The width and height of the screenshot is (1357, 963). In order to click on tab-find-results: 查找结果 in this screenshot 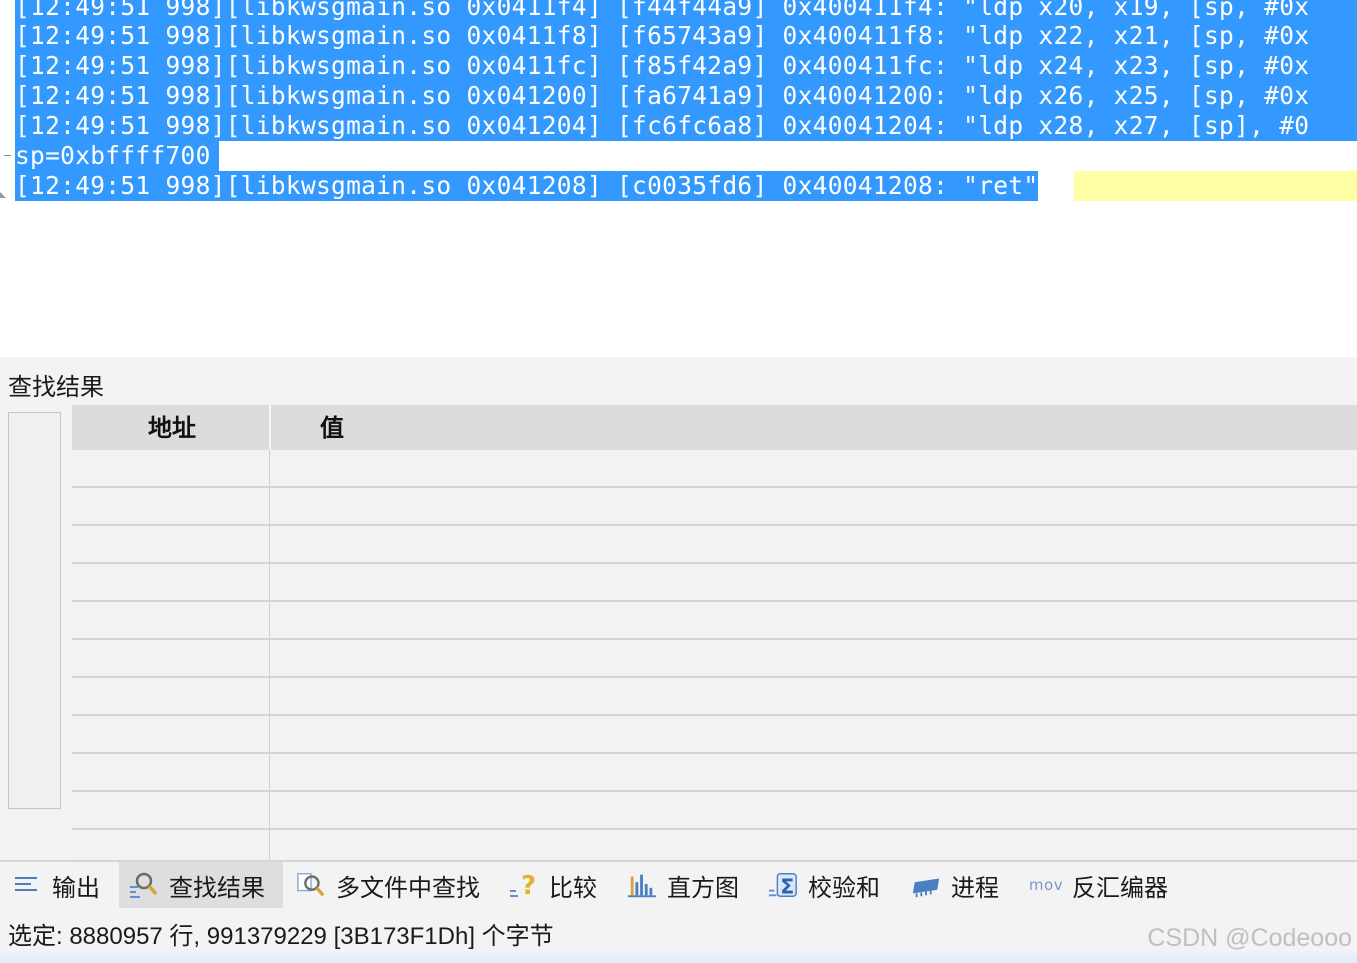, I will do `click(201, 885)`.